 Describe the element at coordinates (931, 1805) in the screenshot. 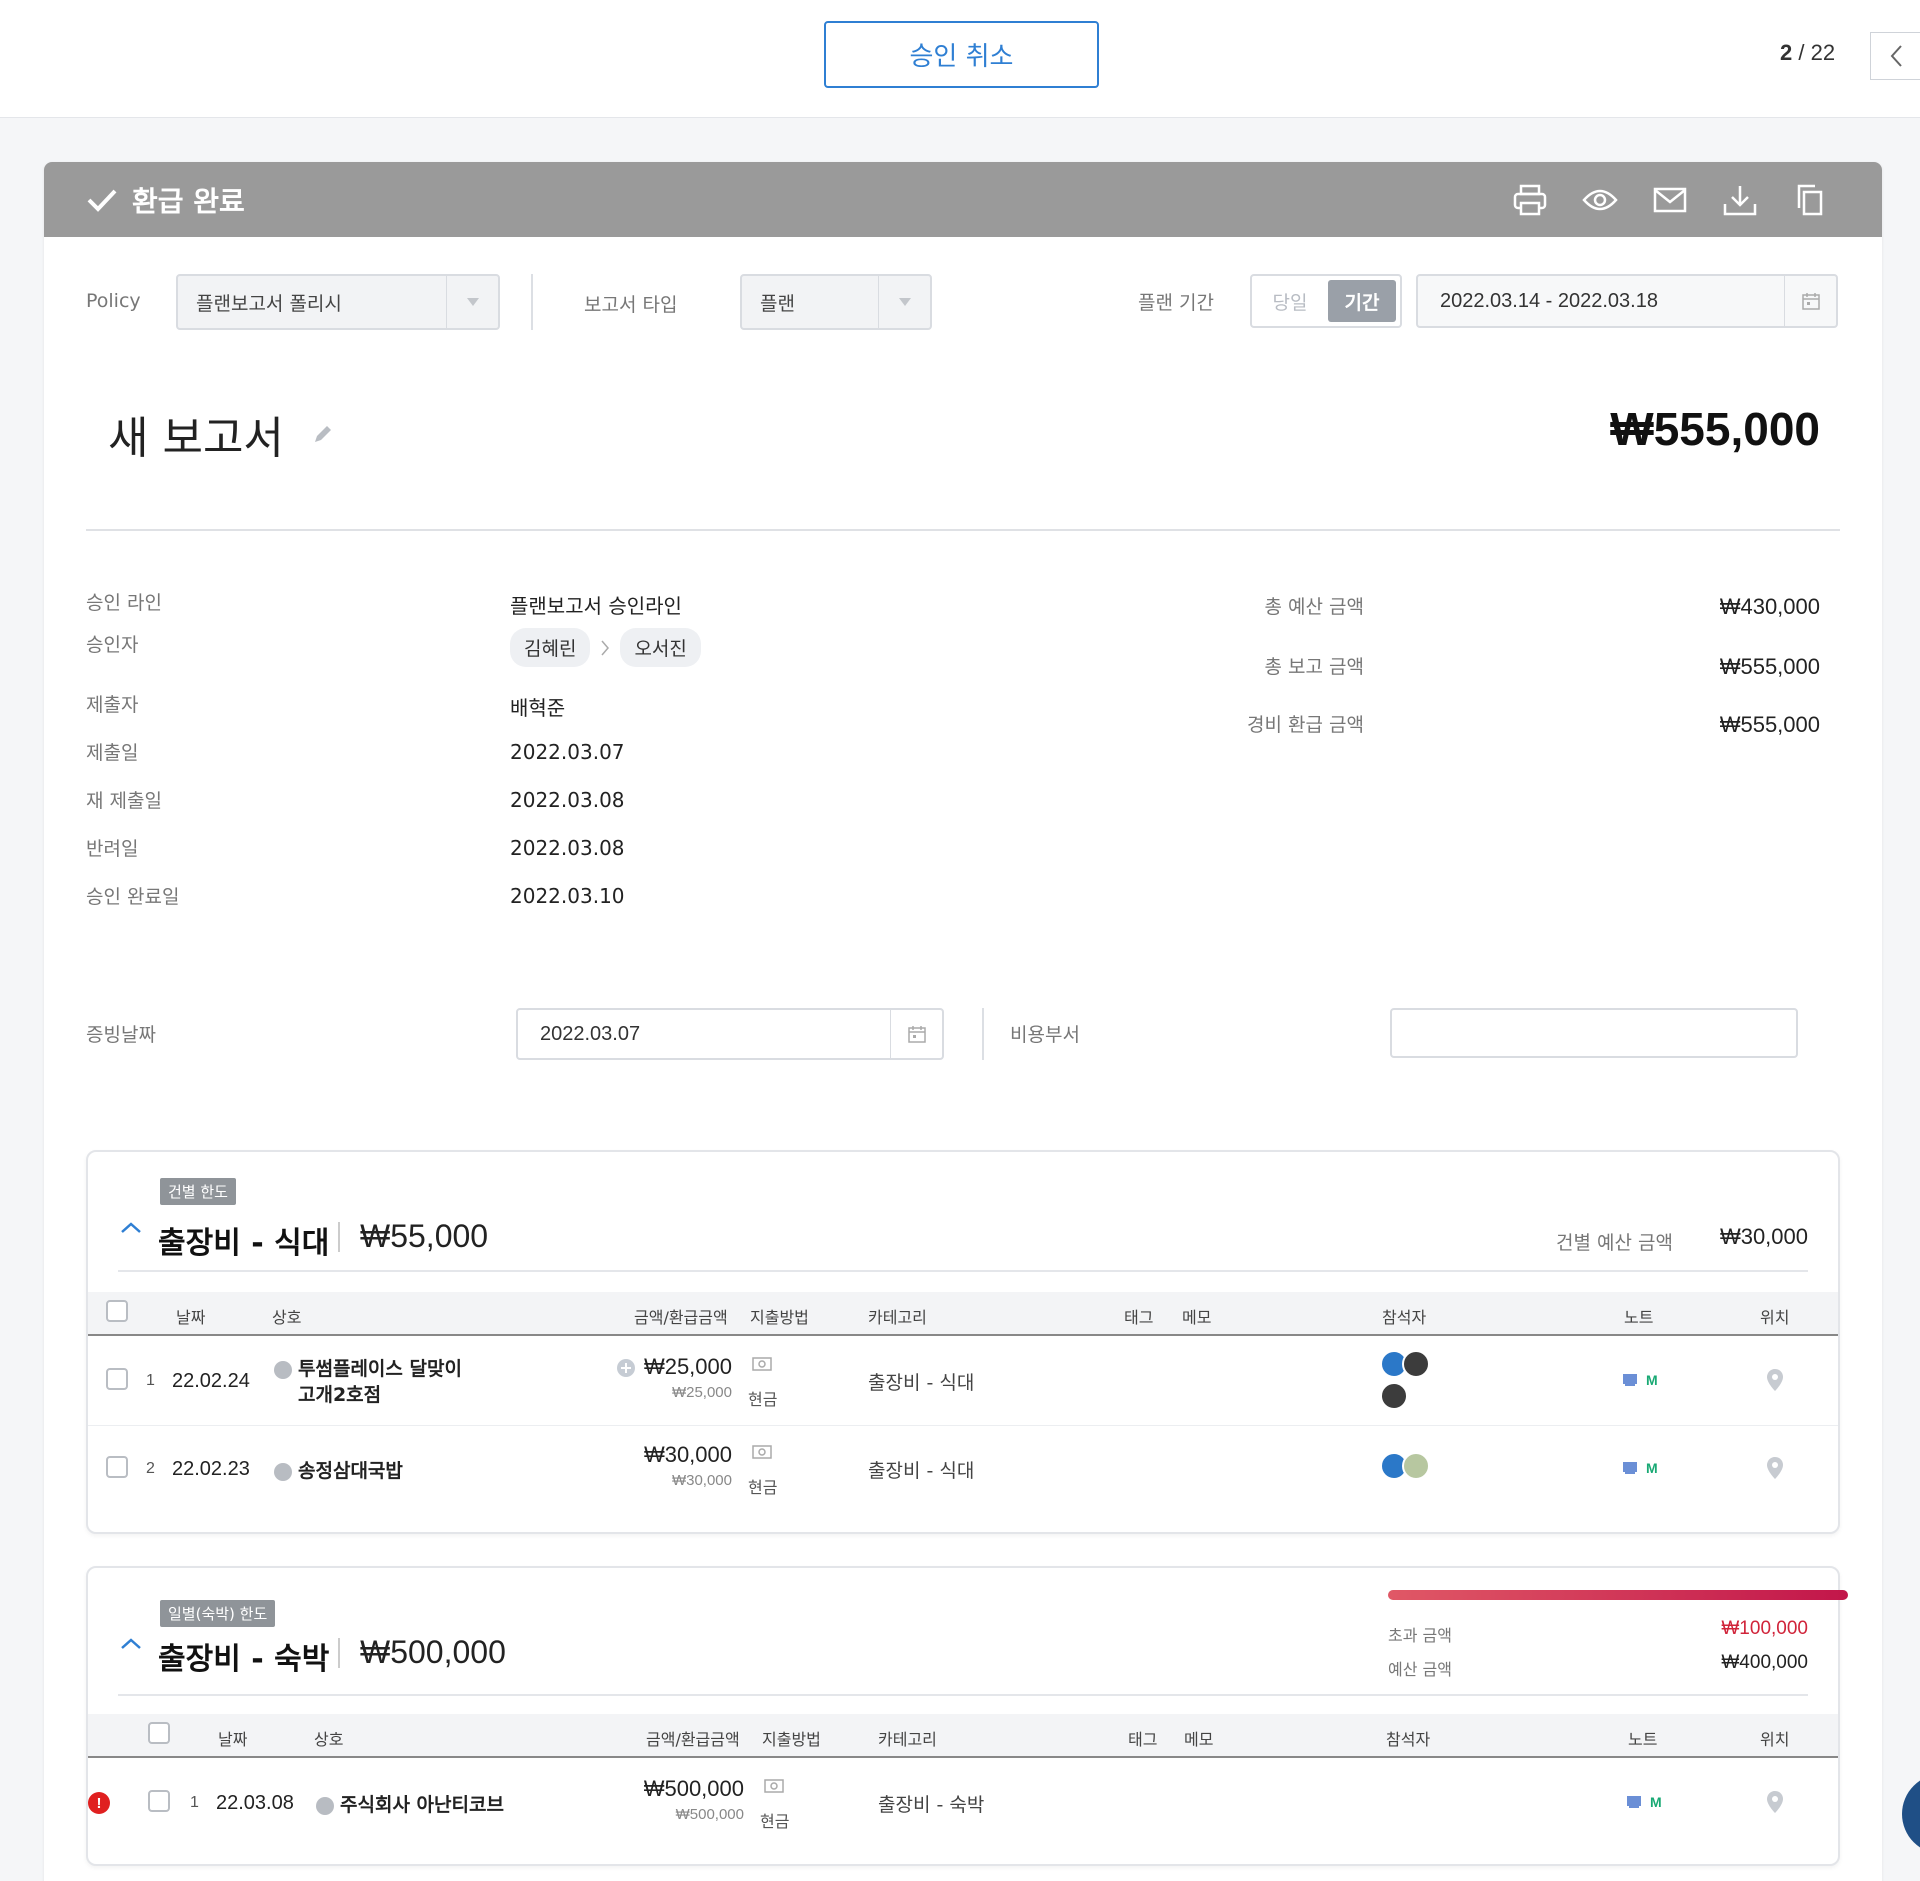

I see `row-category: 출장비 - 숙박` at that location.